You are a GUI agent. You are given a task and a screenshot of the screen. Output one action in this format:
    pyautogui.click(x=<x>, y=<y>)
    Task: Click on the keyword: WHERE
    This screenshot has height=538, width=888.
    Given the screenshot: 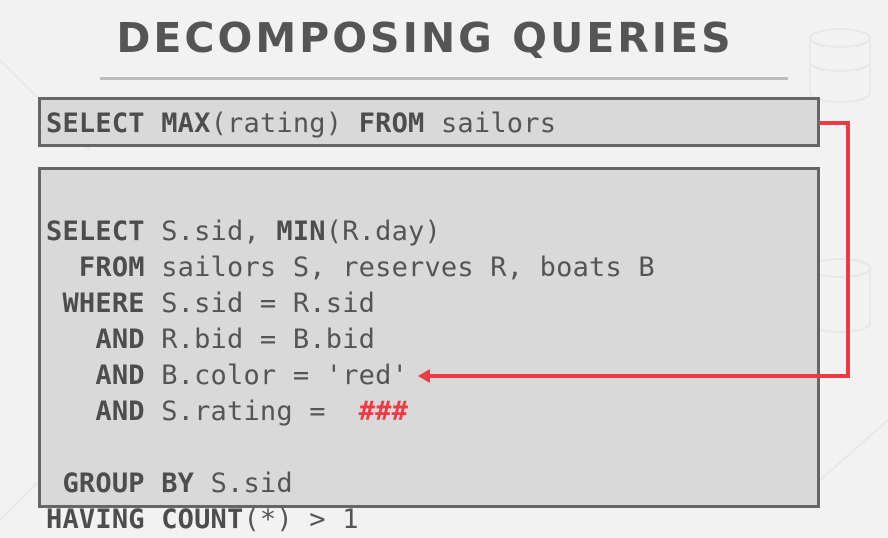 What is the action you would take?
    pyautogui.click(x=95, y=303)
    